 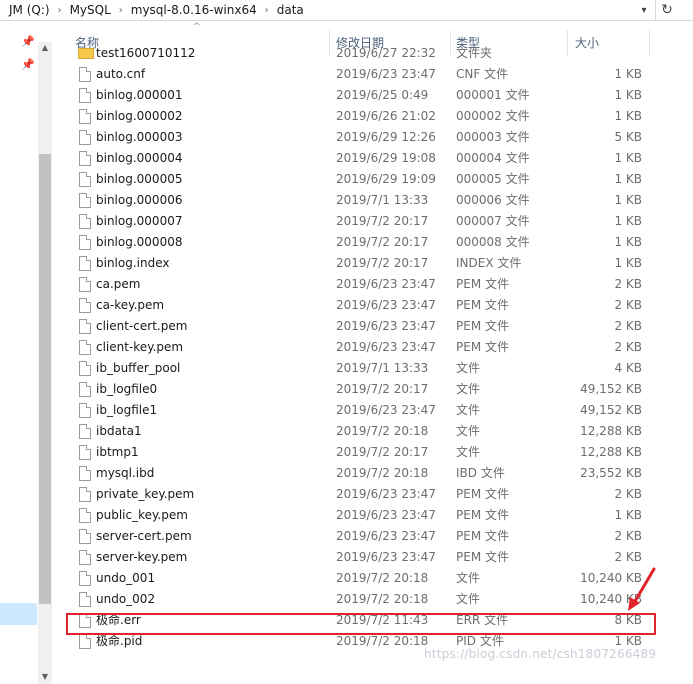 I want to click on table-row: ca.pem 2019/6/23 23:47 PEM 文件 2 KB, so click(x=346, y=284).